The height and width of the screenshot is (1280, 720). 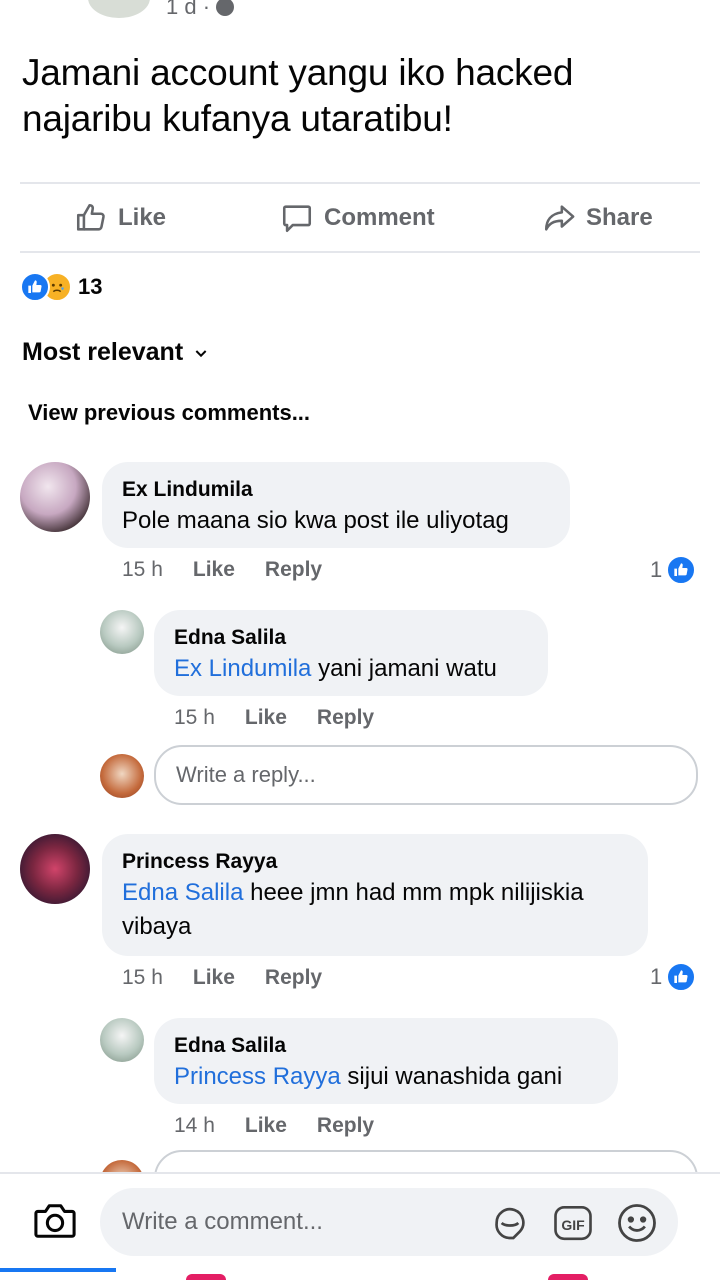 I want to click on like-label: Like, so click(x=142, y=217).